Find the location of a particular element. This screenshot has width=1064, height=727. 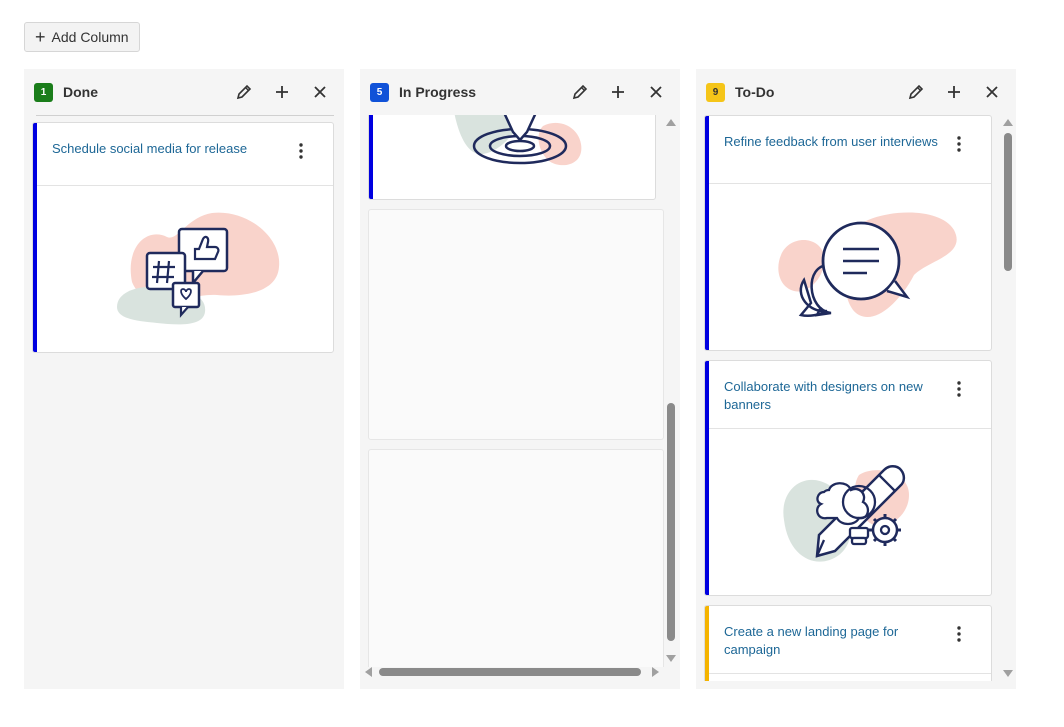

plus-icon: + is located at coordinates (40, 37).